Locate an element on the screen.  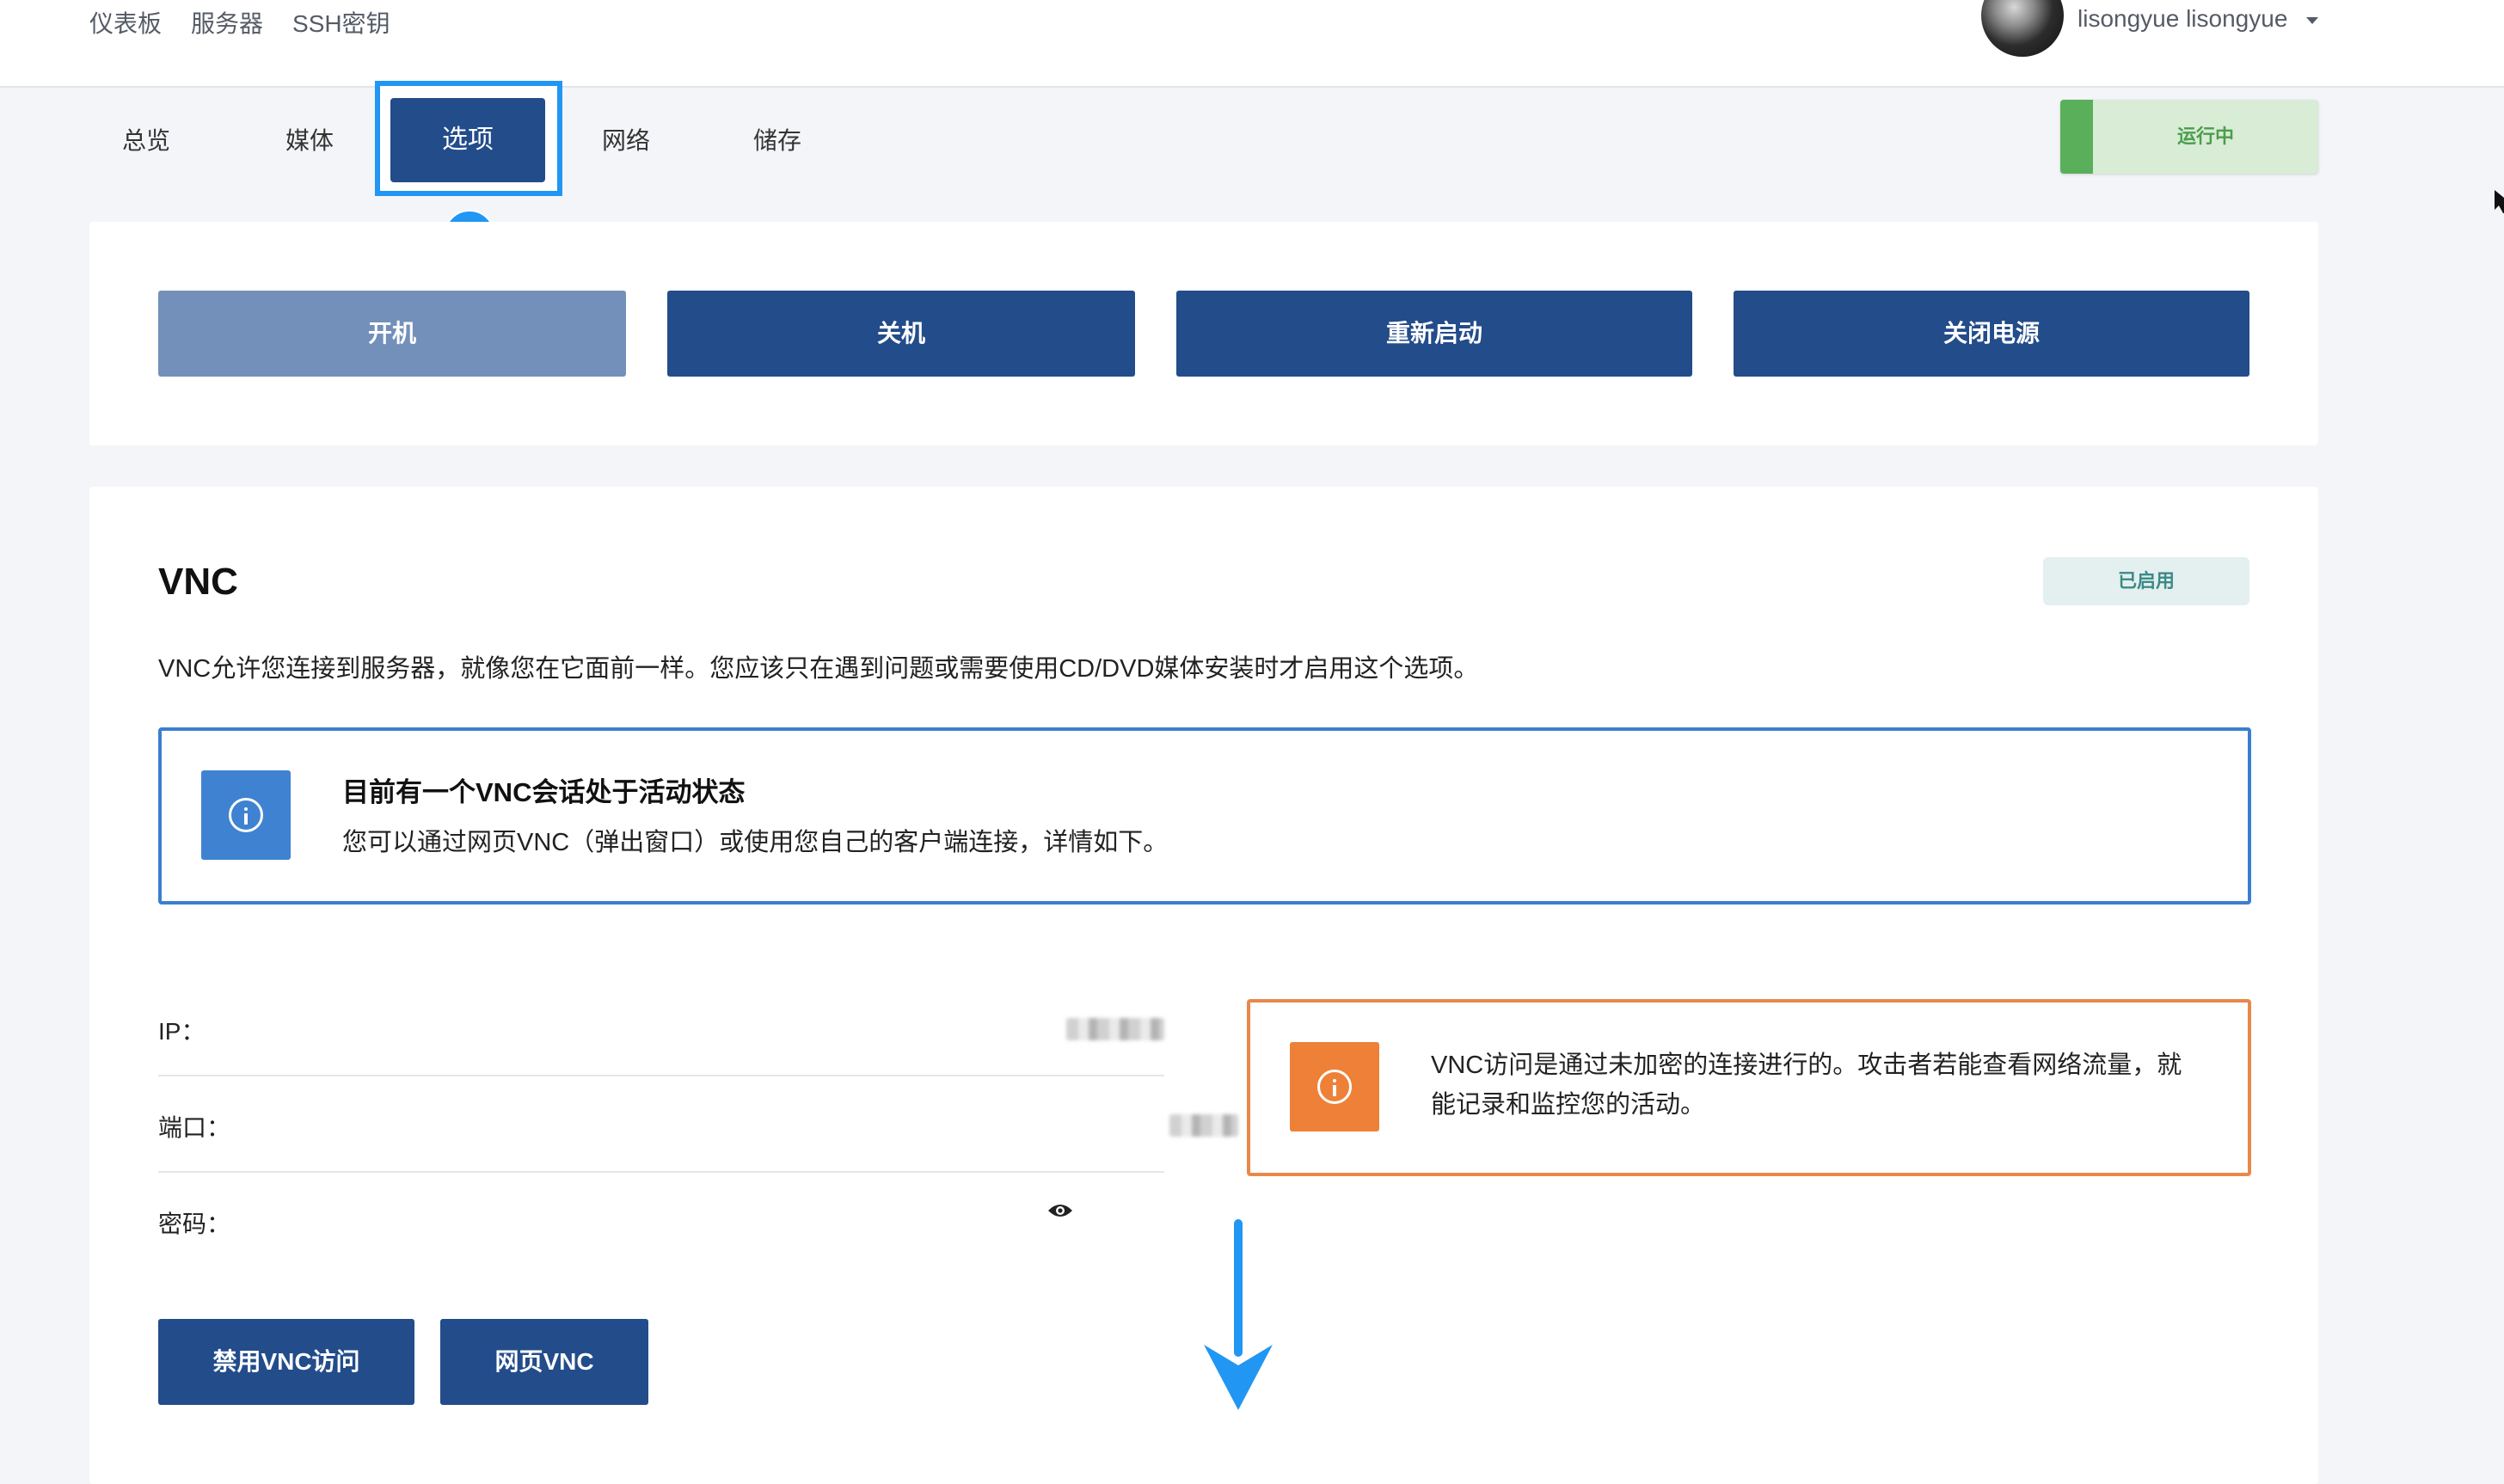
tab-options: 选项 is located at coordinates (468, 140).